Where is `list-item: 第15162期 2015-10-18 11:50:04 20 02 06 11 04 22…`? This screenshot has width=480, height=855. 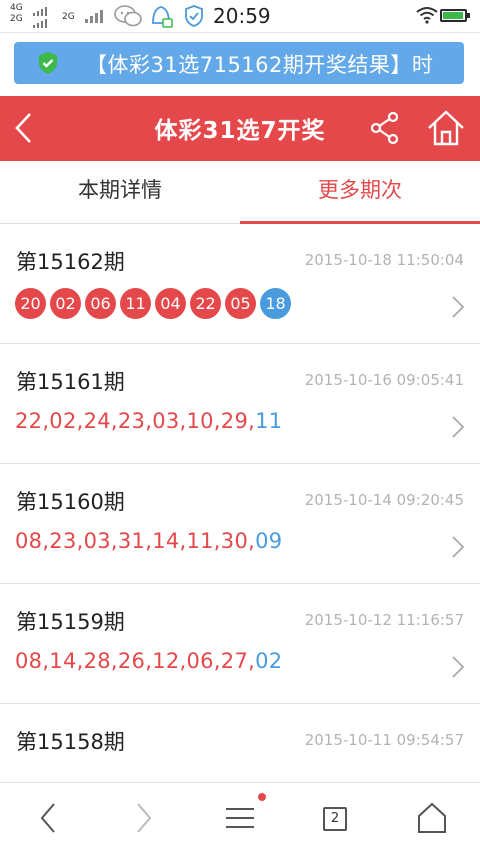 list-item: 第15162期 2015-10-18 11:50:04 20 02 06 11 04 22… is located at coordinates (240, 284).